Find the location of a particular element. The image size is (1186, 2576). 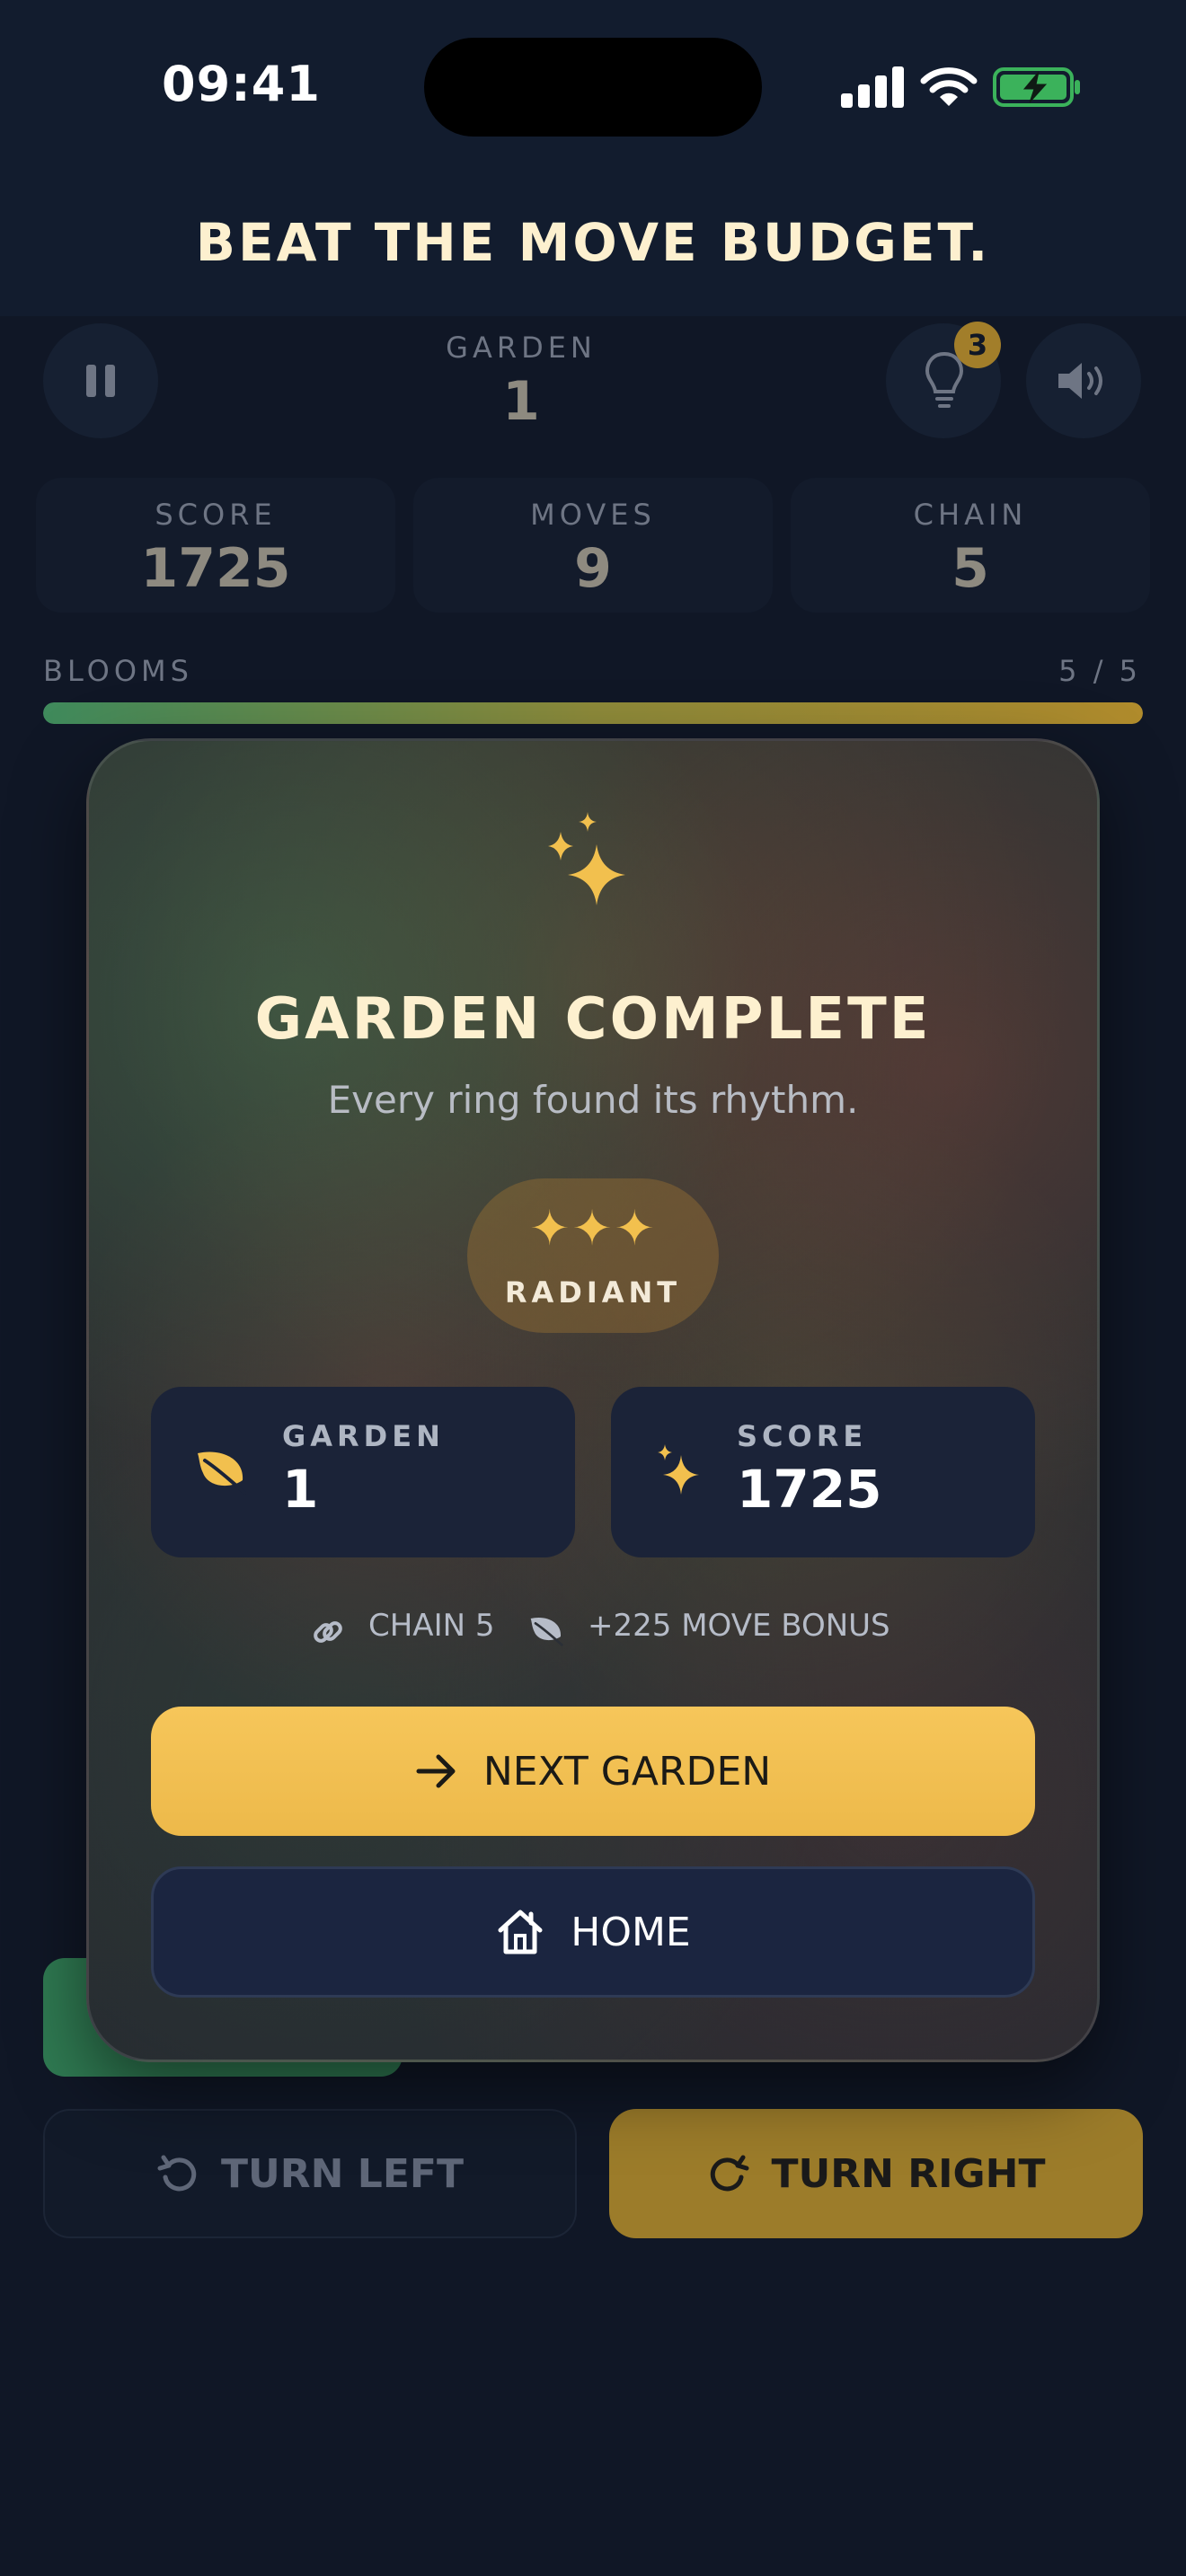

dialog-subtitle: Every ring found its rhythm. is located at coordinates (593, 1100).